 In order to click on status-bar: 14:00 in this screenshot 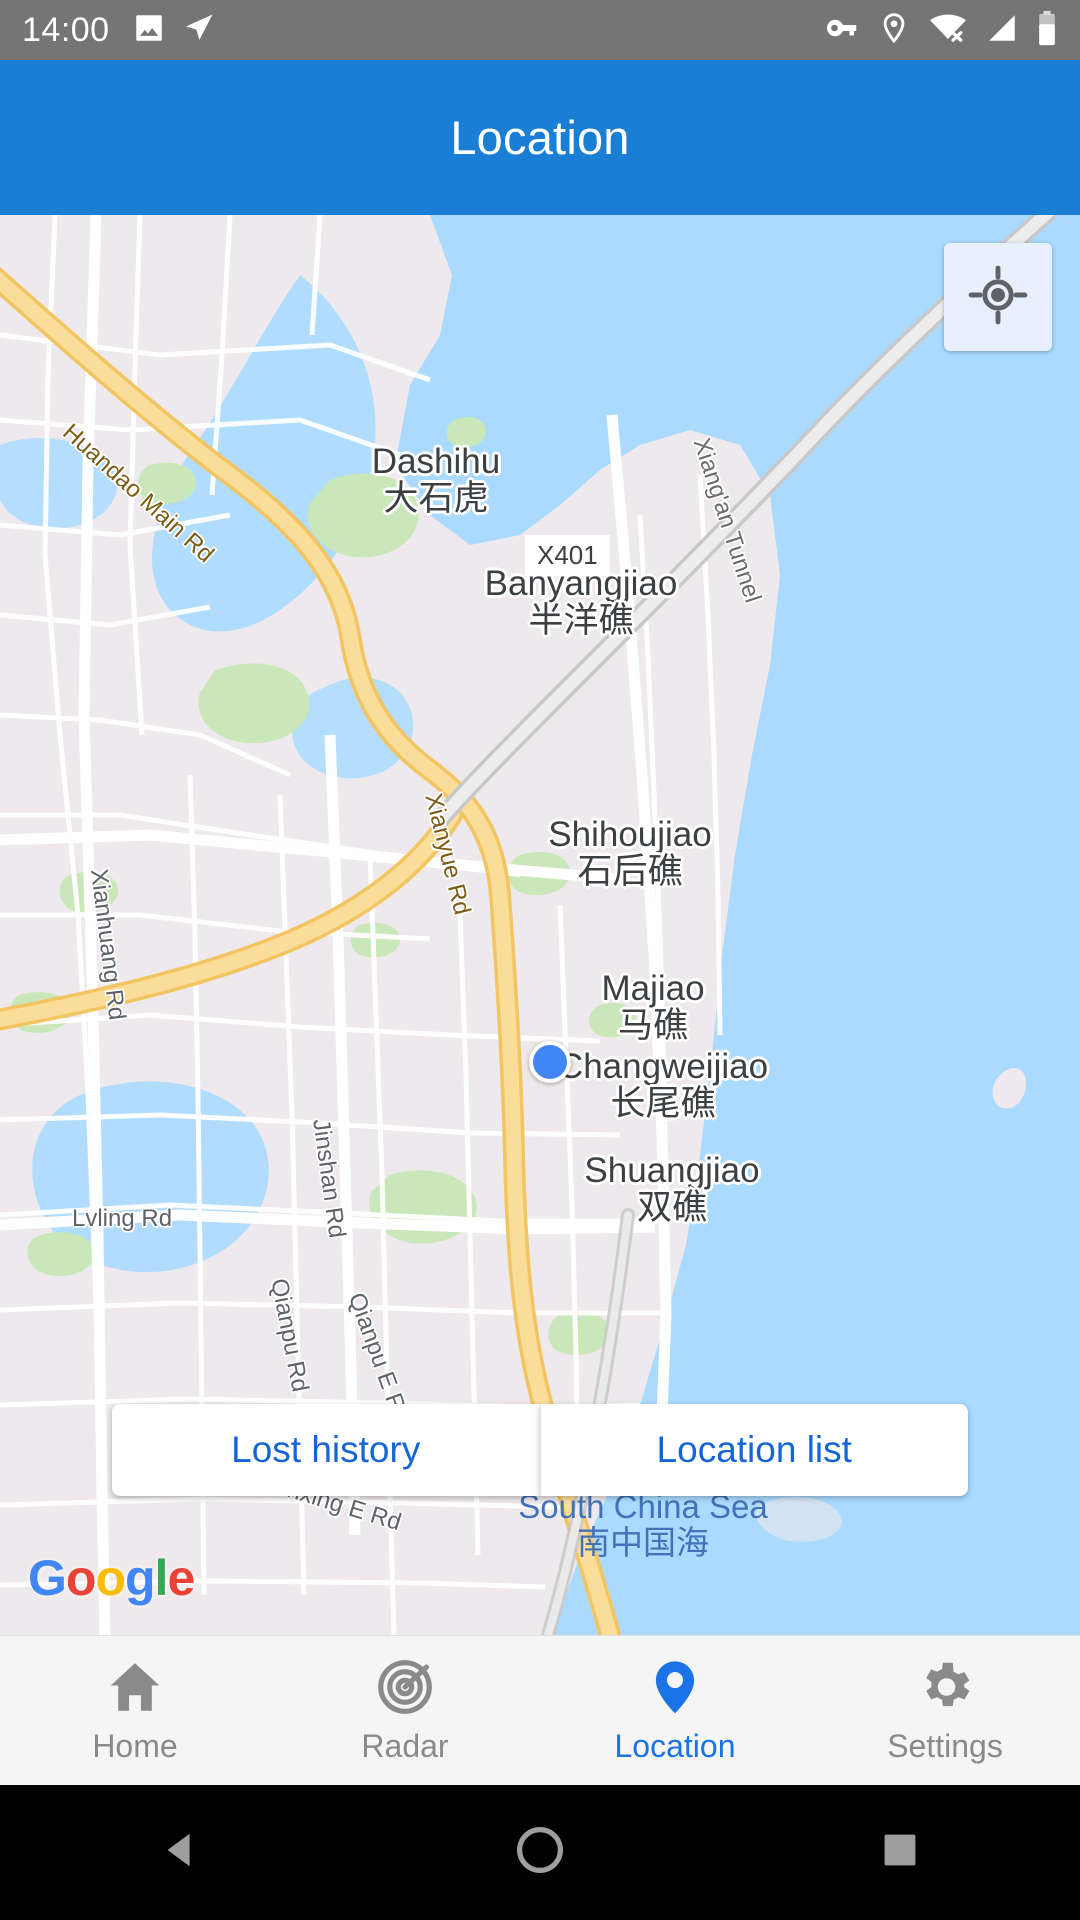, I will do `click(540, 30)`.